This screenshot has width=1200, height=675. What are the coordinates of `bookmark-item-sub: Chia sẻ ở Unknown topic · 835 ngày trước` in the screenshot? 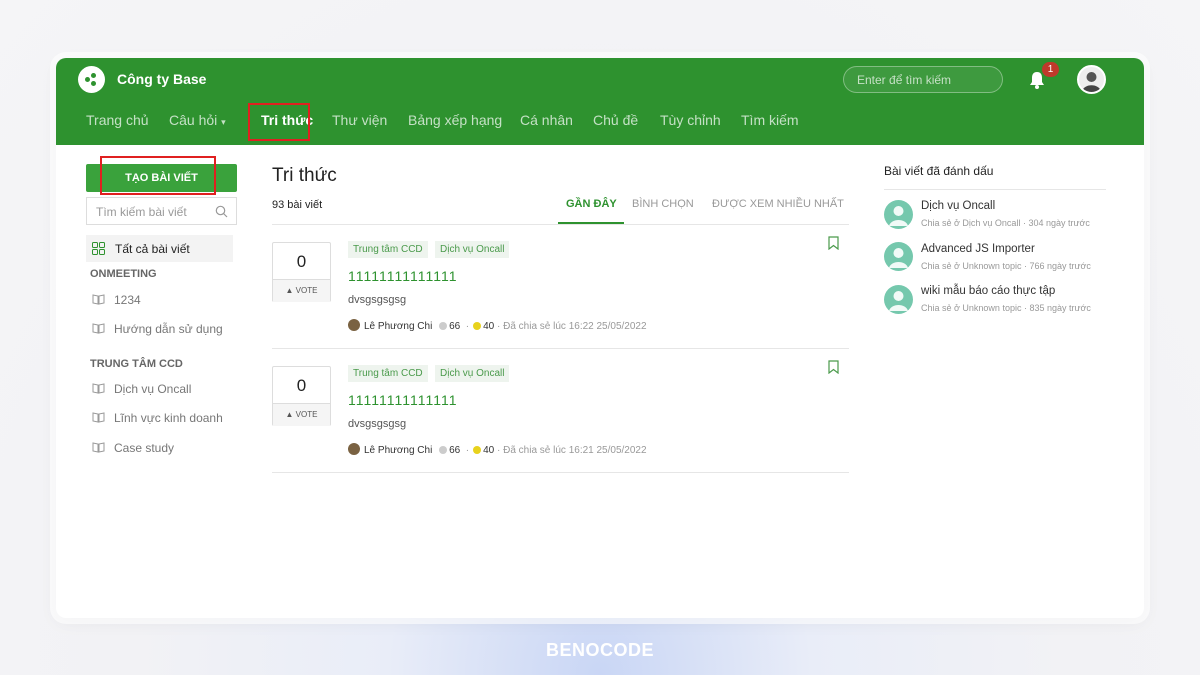 It's located at (1006, 308).